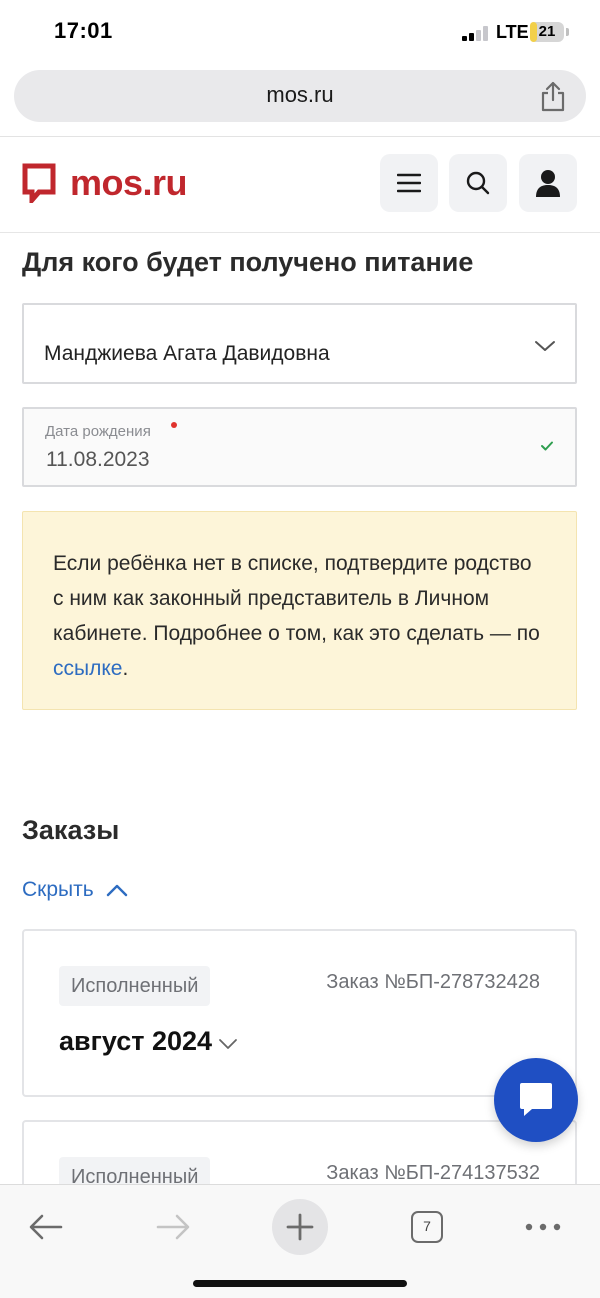  I want to click on forward-button, so click(173, 1227).